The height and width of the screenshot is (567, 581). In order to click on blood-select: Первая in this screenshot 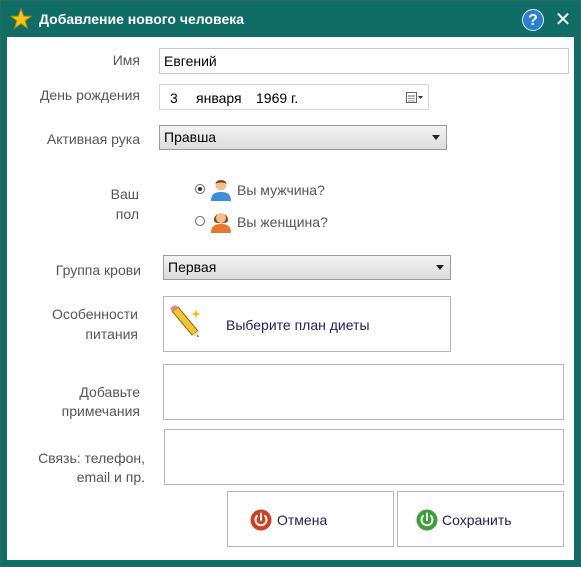, I will do `click(307, 267)`.